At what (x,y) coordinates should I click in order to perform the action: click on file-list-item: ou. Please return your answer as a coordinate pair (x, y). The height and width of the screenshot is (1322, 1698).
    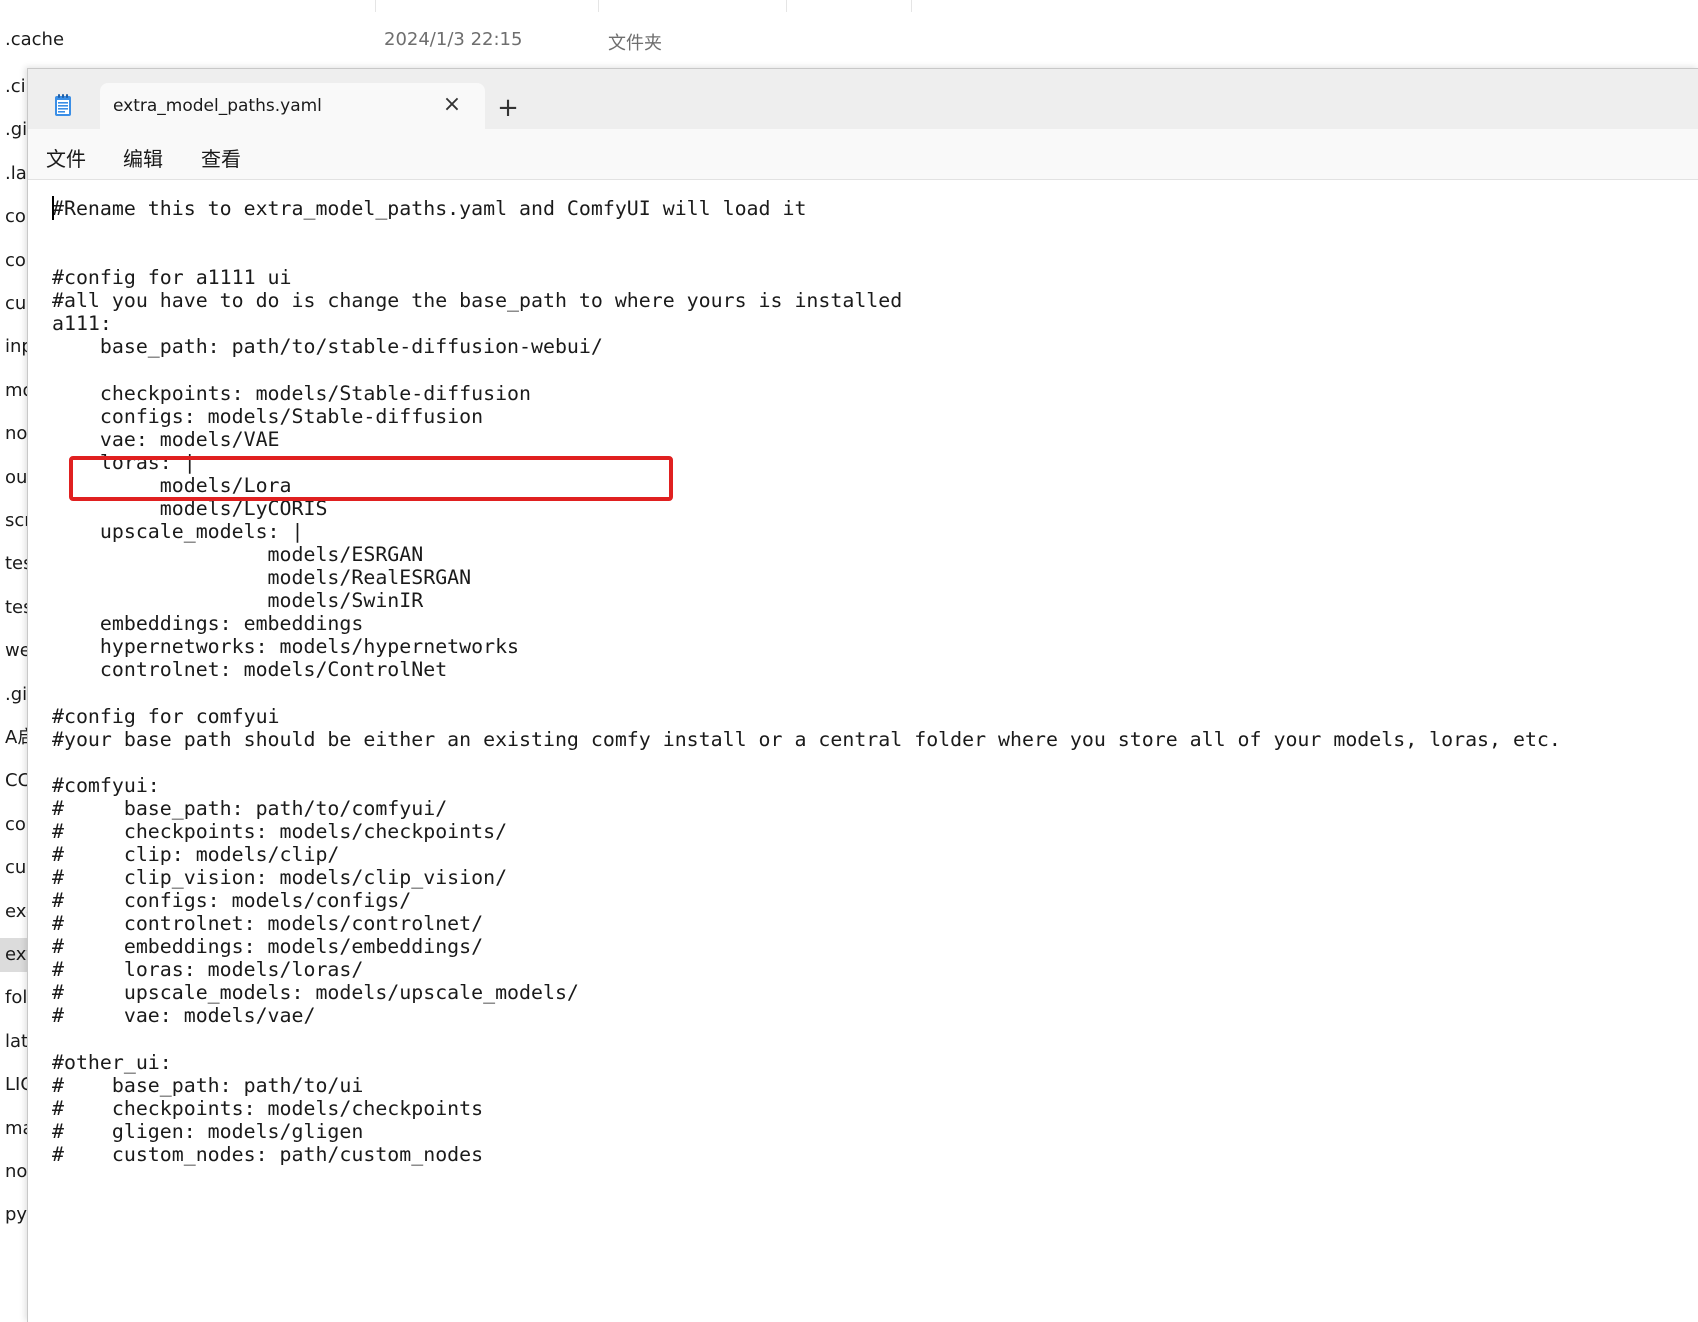
    Looking at the image, I should click on (13, 478).